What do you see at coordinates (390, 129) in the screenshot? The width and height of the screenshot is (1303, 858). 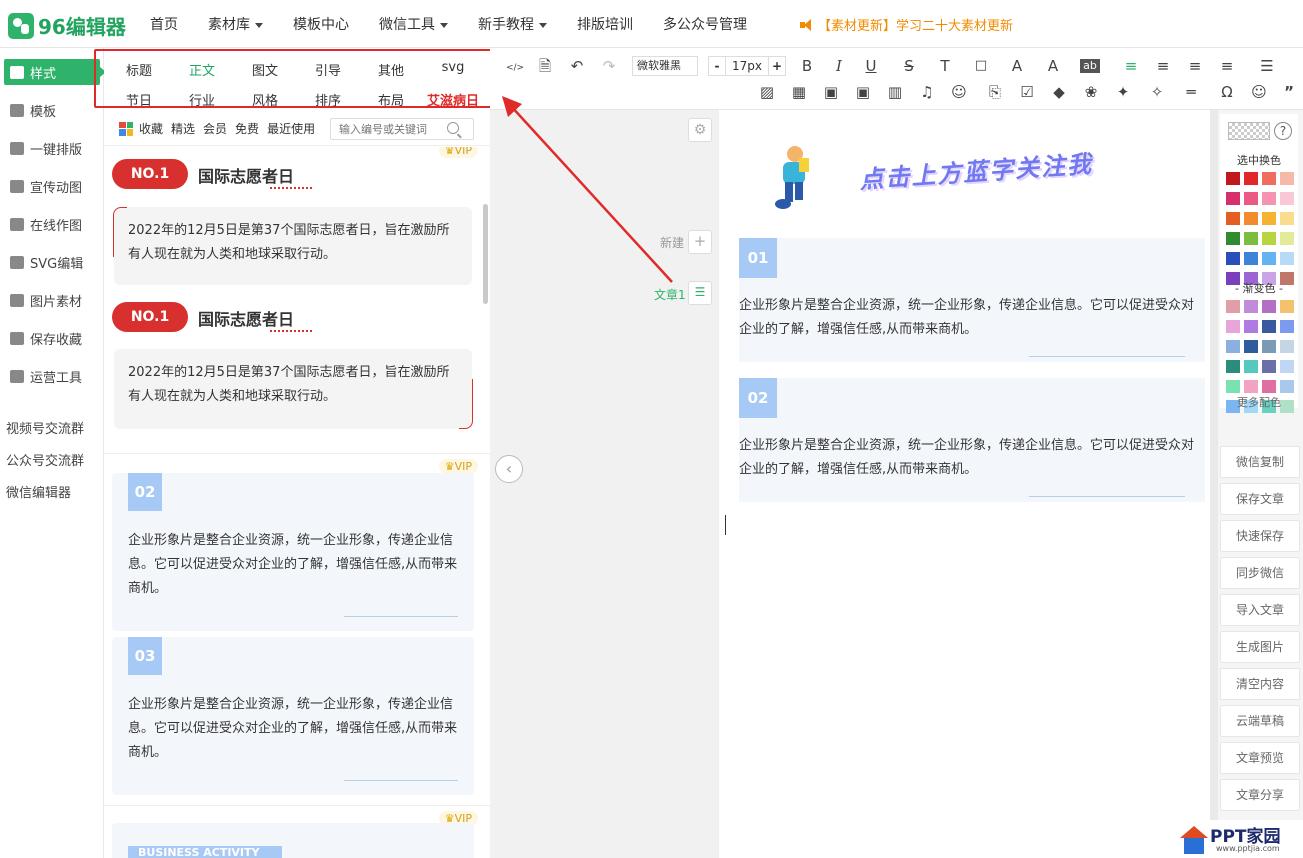 I see `search-input` at bounding box center [390, 129].